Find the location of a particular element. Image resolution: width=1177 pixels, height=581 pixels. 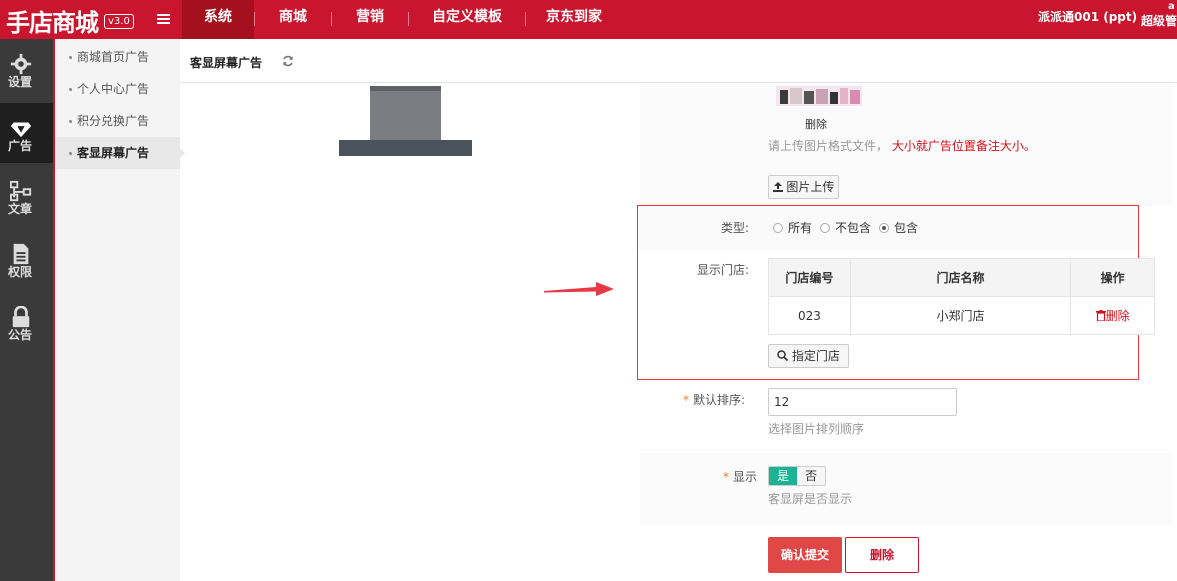

type-label: 类型: is located at coordinates (735, 228).